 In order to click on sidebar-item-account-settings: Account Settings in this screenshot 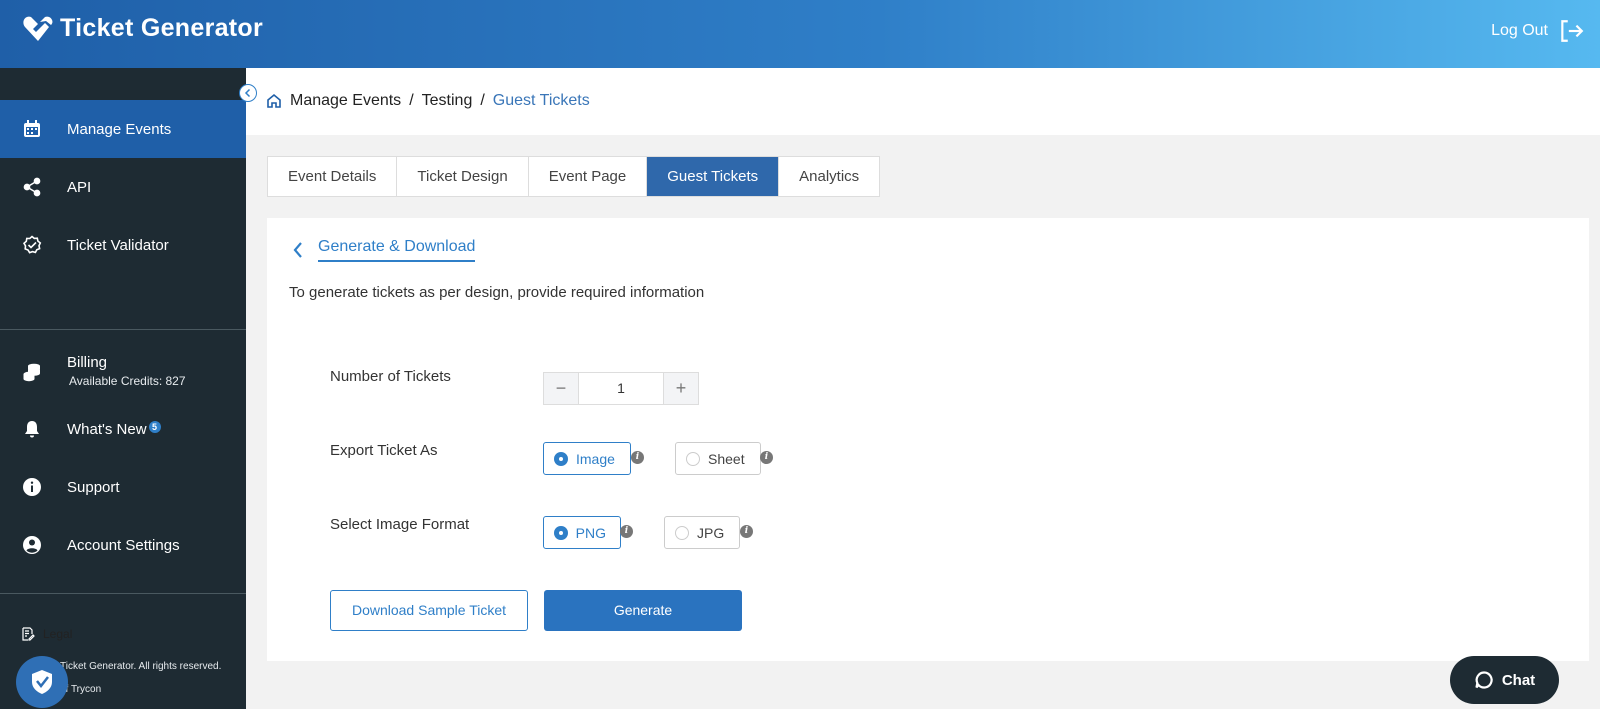, I will do `click(123, 545)`.